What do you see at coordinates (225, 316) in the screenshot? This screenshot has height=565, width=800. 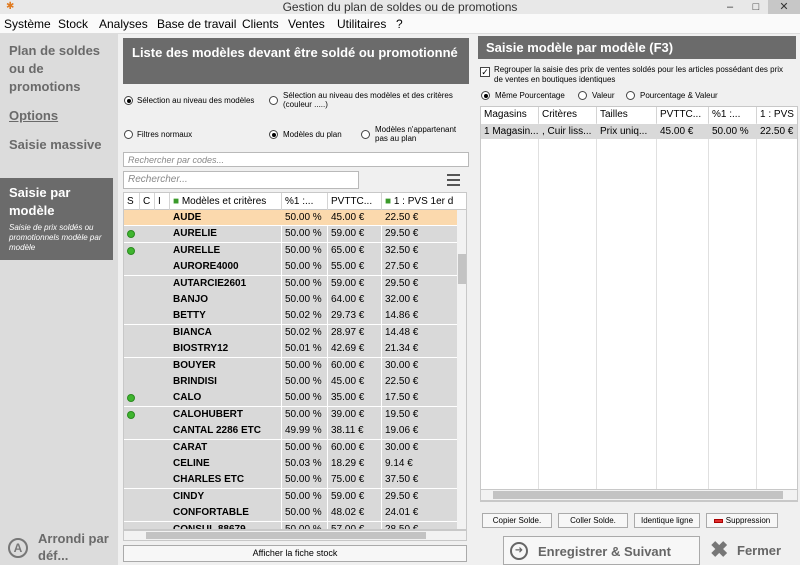 I see `cell-model-name: BETTY` at bounding box center [225, 316].